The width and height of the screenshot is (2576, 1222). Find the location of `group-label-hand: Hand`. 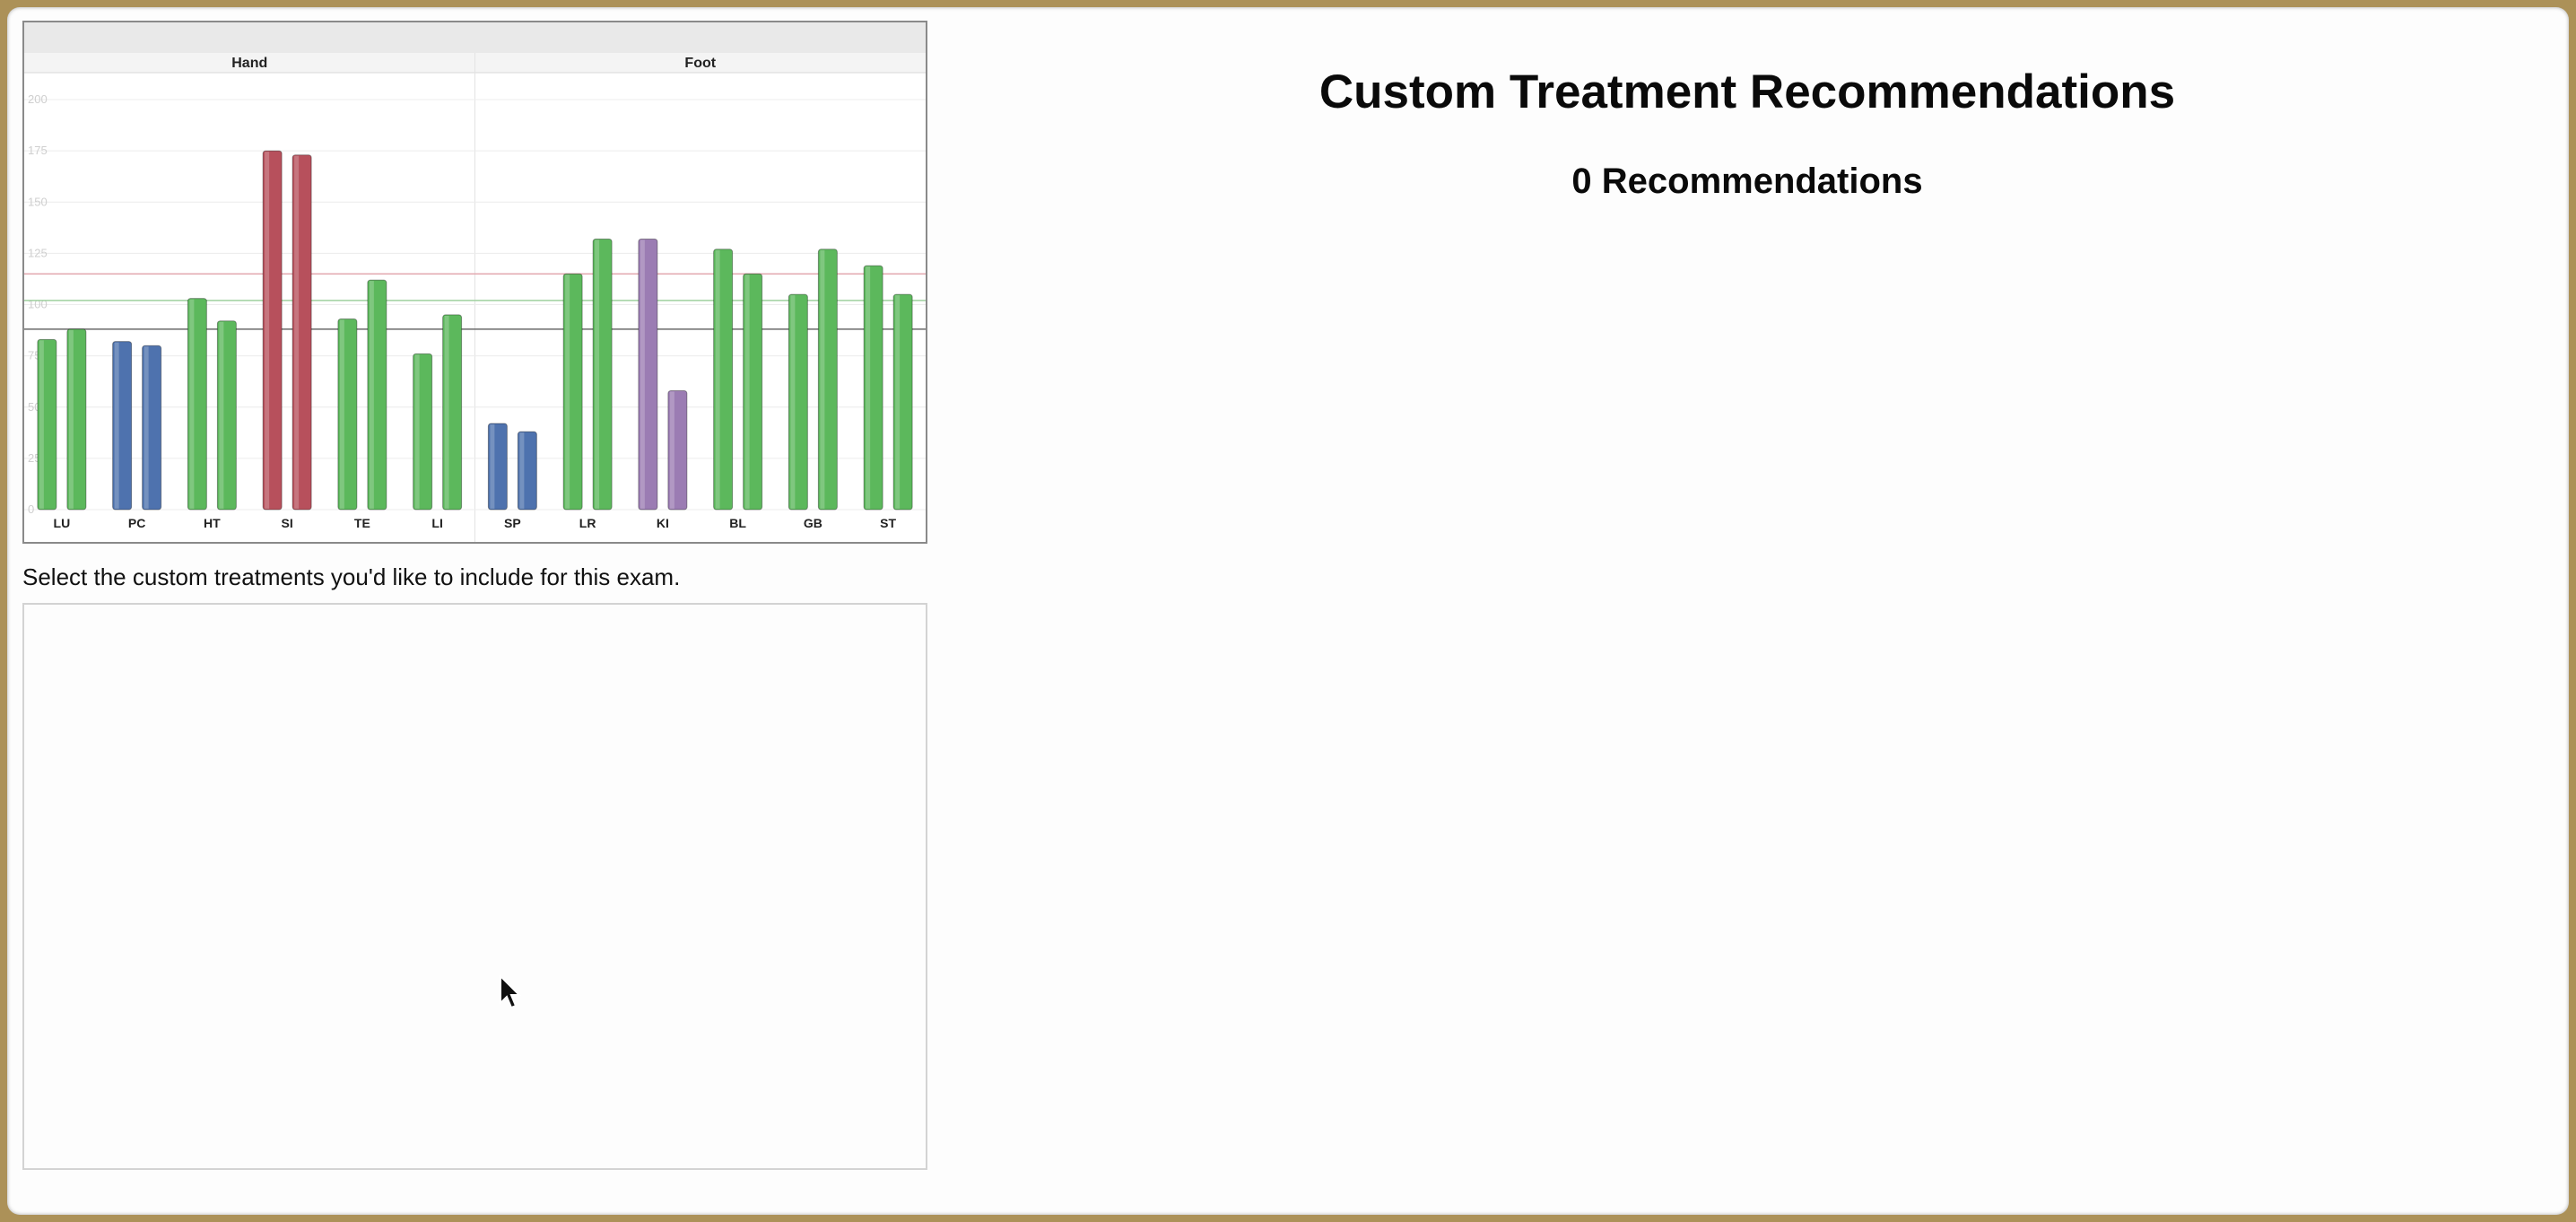

group-label-hand: Hand is located at coordinates (249, 63).